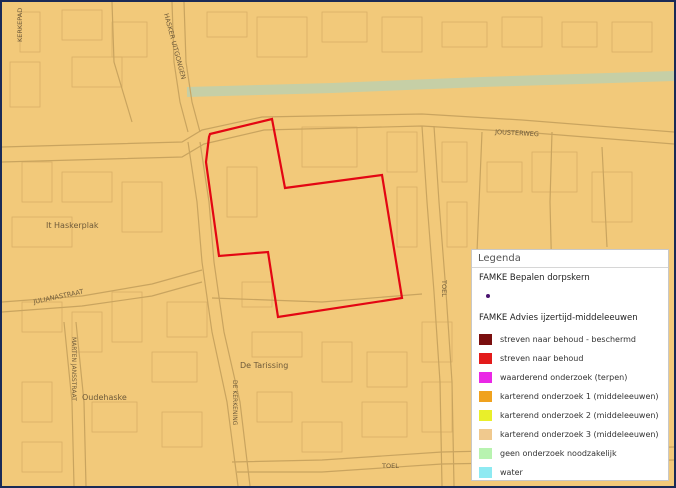 This screenshot has height=488, width=676. I want to click on label-toel-east: TOEL, so click(444, 288).